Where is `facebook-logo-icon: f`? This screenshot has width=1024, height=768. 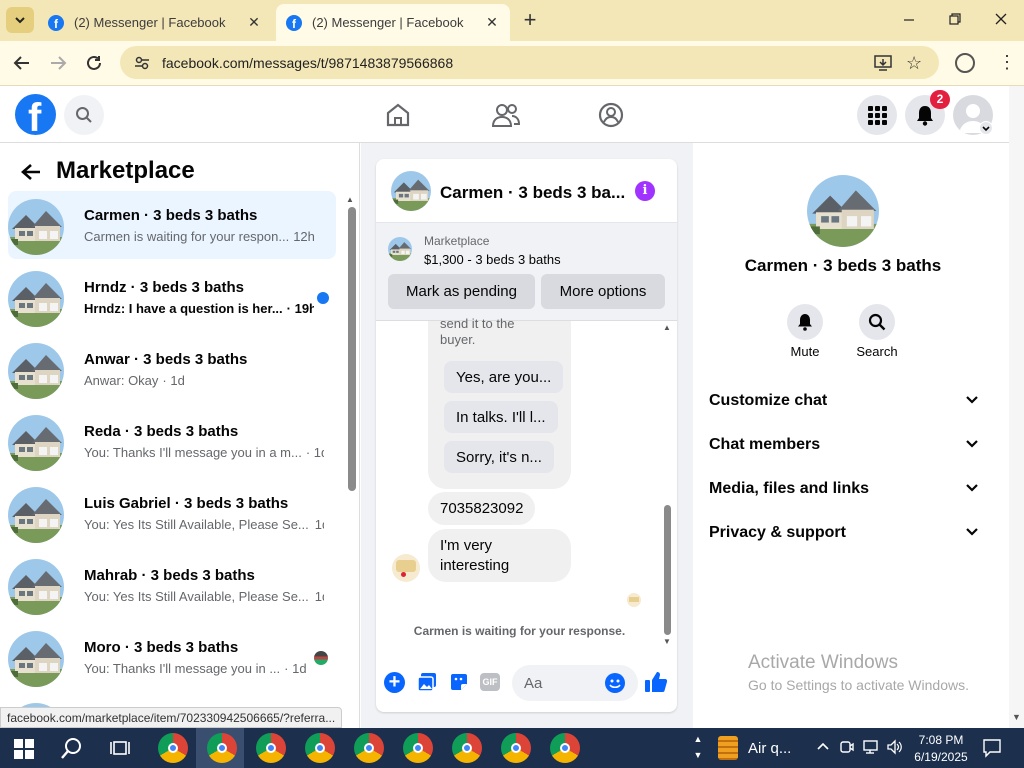
facebook-logo-icon: f is located at coordinates (35, 114).